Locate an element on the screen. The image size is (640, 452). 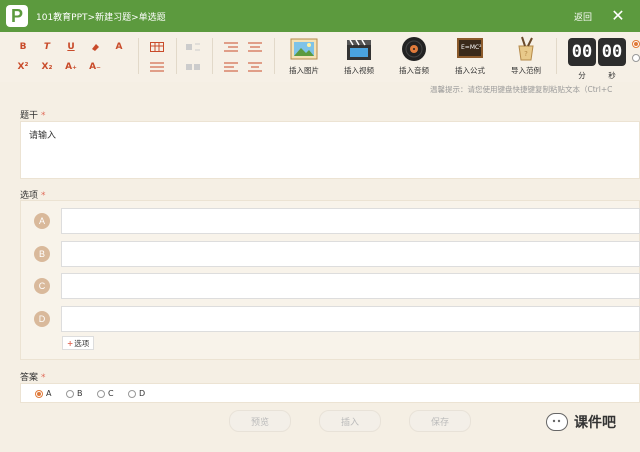
app-logo-icon: P is located at coordinates (17, 16).